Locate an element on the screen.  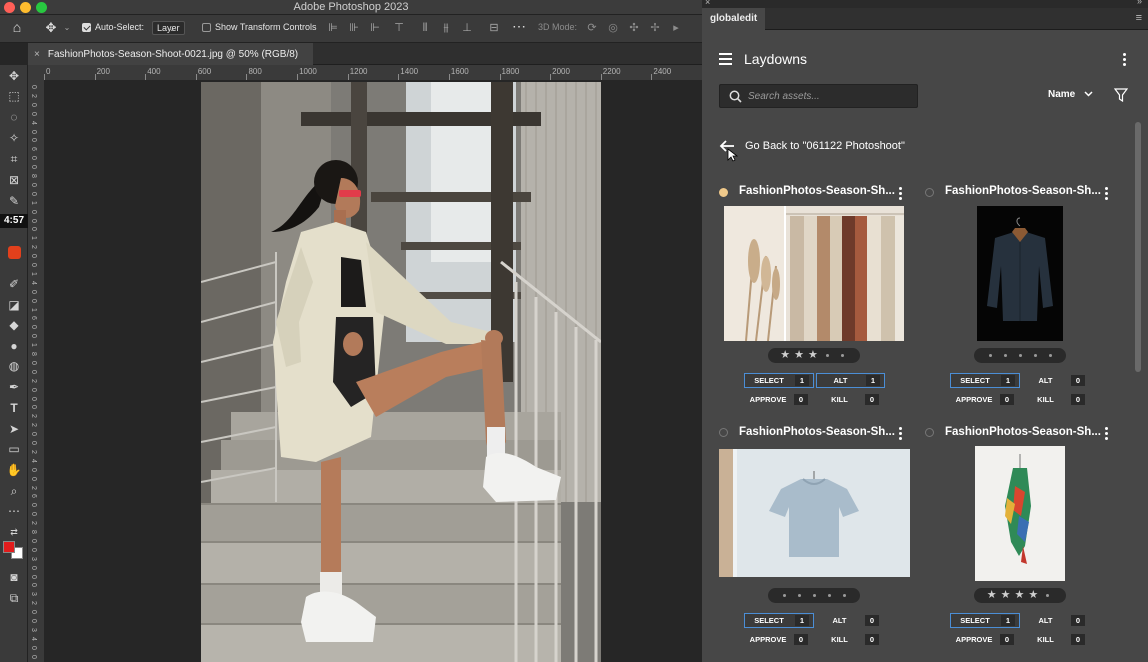
3d-roll-icon: ◎ is located at coordinates (613, 28).